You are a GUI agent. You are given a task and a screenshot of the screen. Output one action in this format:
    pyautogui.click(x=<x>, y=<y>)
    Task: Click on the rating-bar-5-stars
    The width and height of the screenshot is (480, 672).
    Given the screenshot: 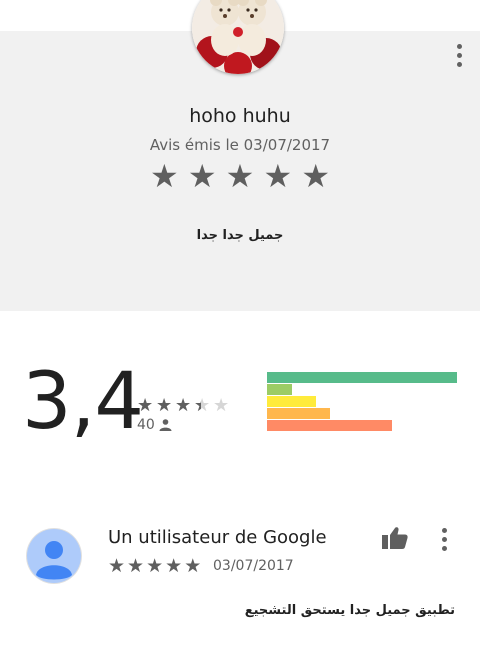 What is the action you would take?
    pyautogui.click(x=362, y=377)
    